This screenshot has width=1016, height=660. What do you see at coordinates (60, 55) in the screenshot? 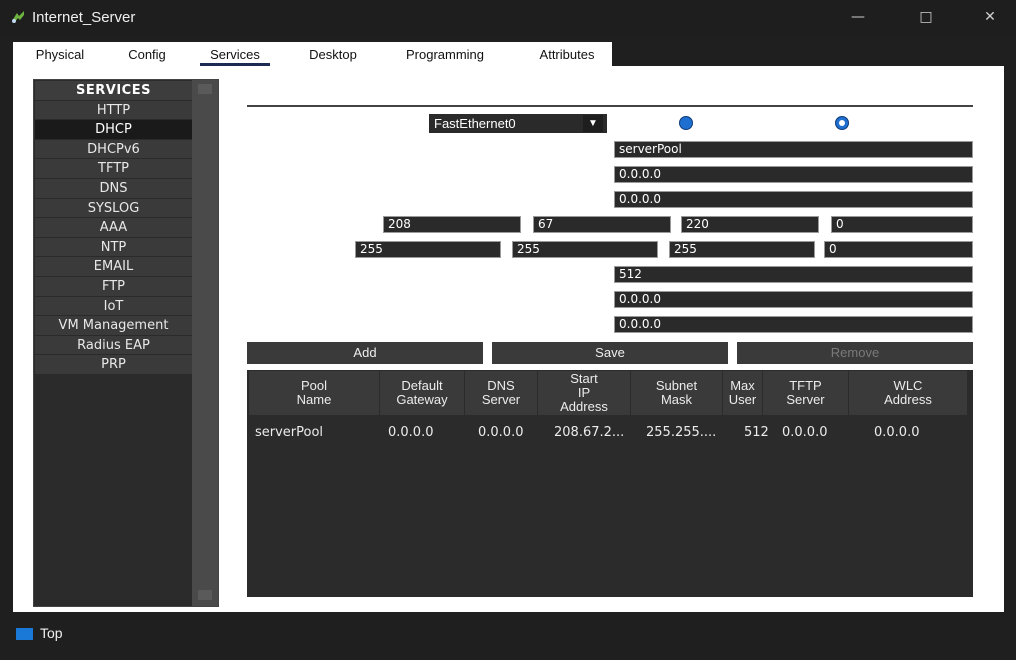
I see `tab-physical: Physical` at bounding box center [60, 55].